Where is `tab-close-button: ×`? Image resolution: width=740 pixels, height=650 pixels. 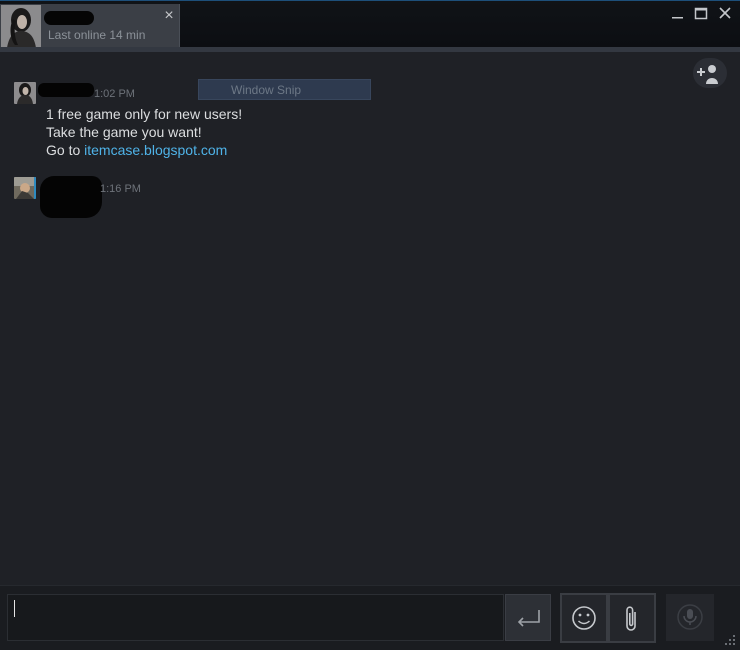
tab-close-button: × is located at coordinates (169, 16).